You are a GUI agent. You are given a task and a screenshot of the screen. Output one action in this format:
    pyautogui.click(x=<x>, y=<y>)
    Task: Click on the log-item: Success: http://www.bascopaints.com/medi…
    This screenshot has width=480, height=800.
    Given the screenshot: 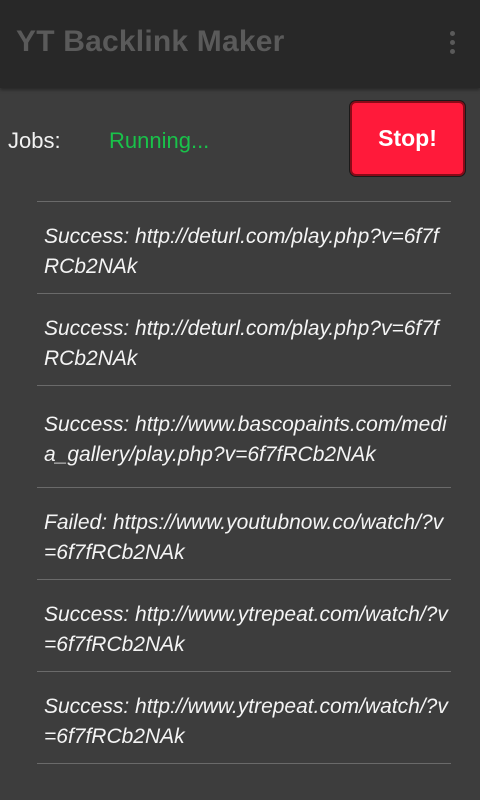 What is the action you would take?
    pyautogui.click(x=244, y=437)
    